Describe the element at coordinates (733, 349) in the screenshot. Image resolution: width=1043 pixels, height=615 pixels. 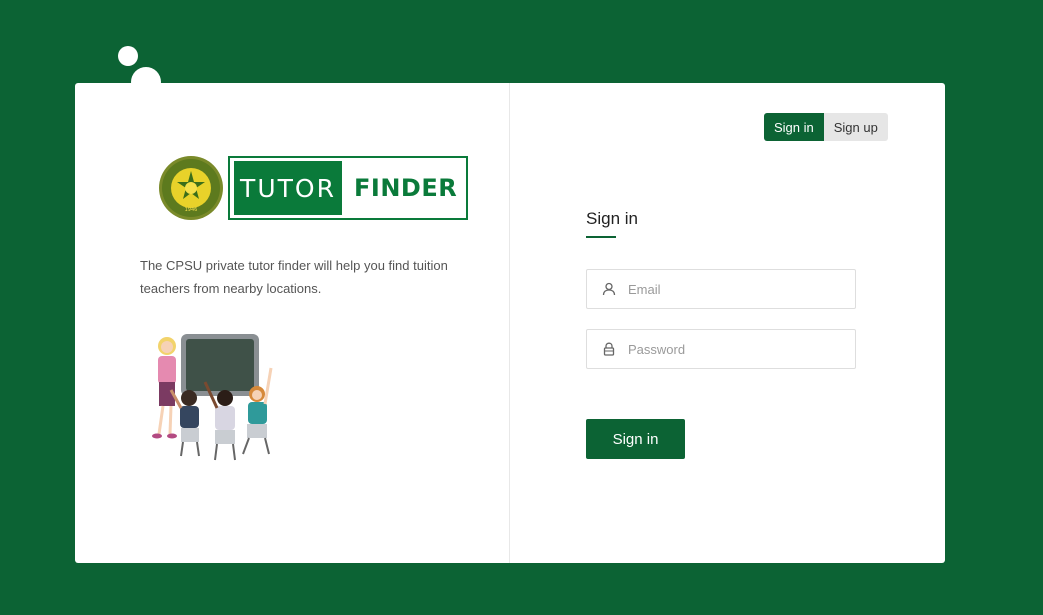
I see `password-input` at that location.